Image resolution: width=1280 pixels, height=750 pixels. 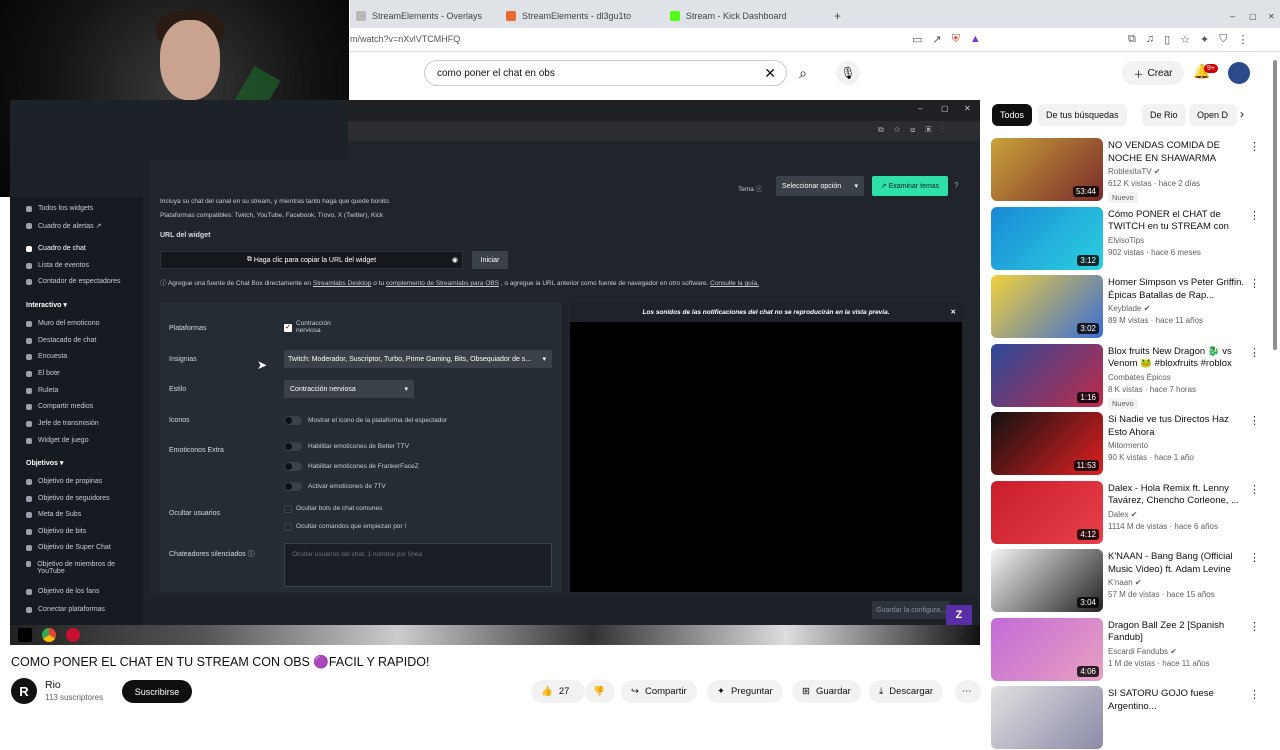 I want to click on chrome-icon, so click(x=49, y=635).